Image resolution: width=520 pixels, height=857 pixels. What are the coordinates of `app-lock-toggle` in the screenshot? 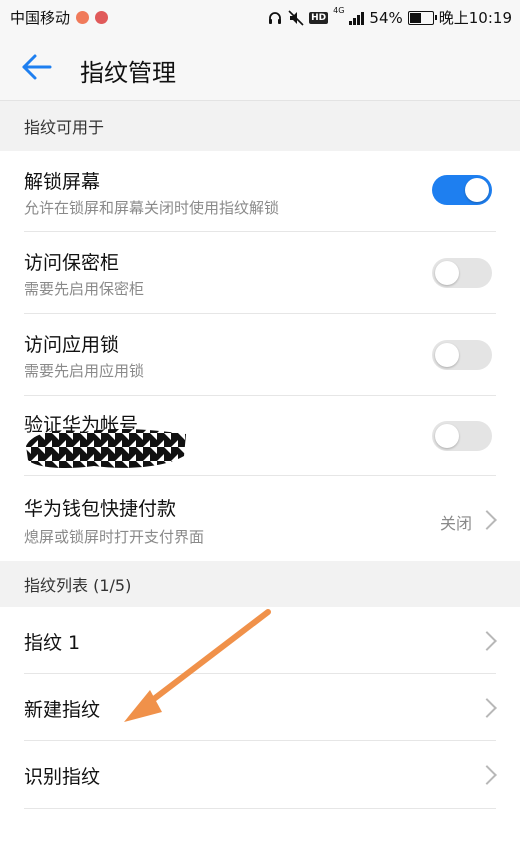 It's located at (462, 355).